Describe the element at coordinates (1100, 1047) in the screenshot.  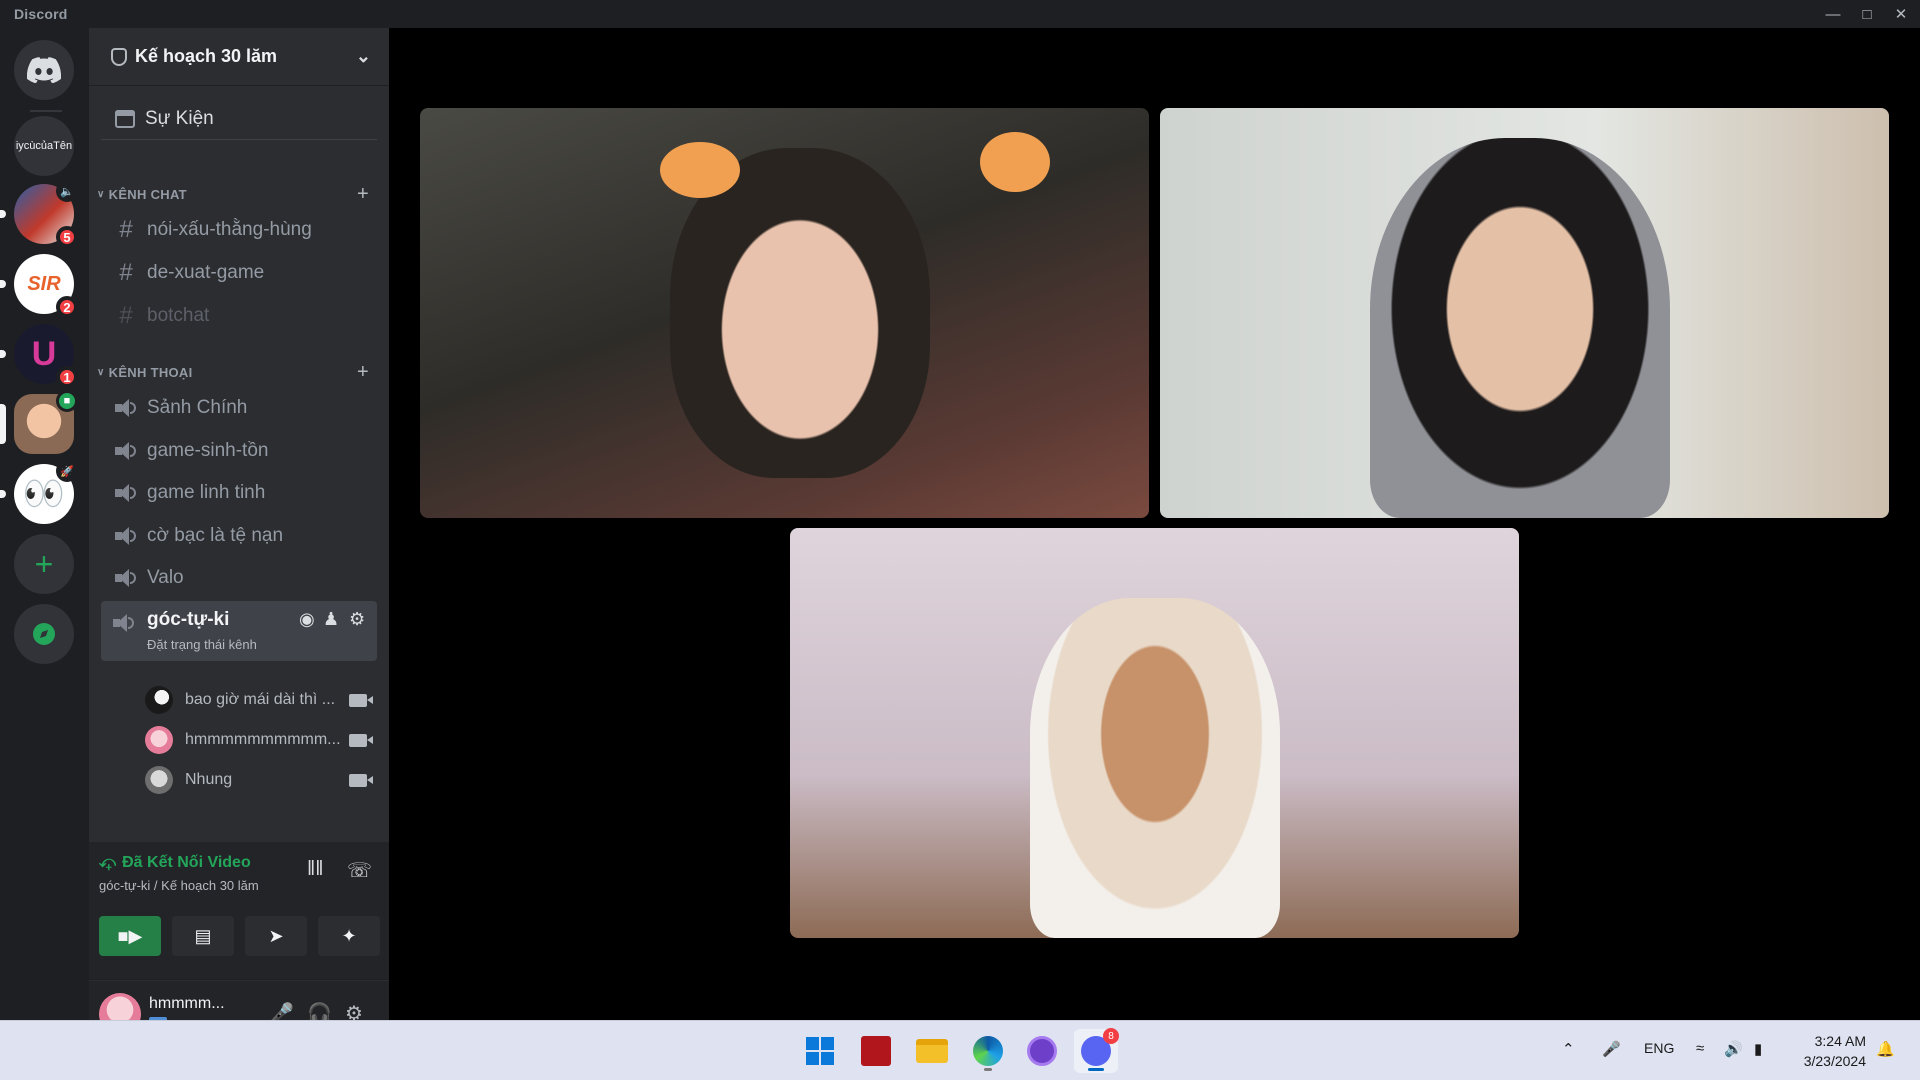
I see `discord-icon: 8` at that location.